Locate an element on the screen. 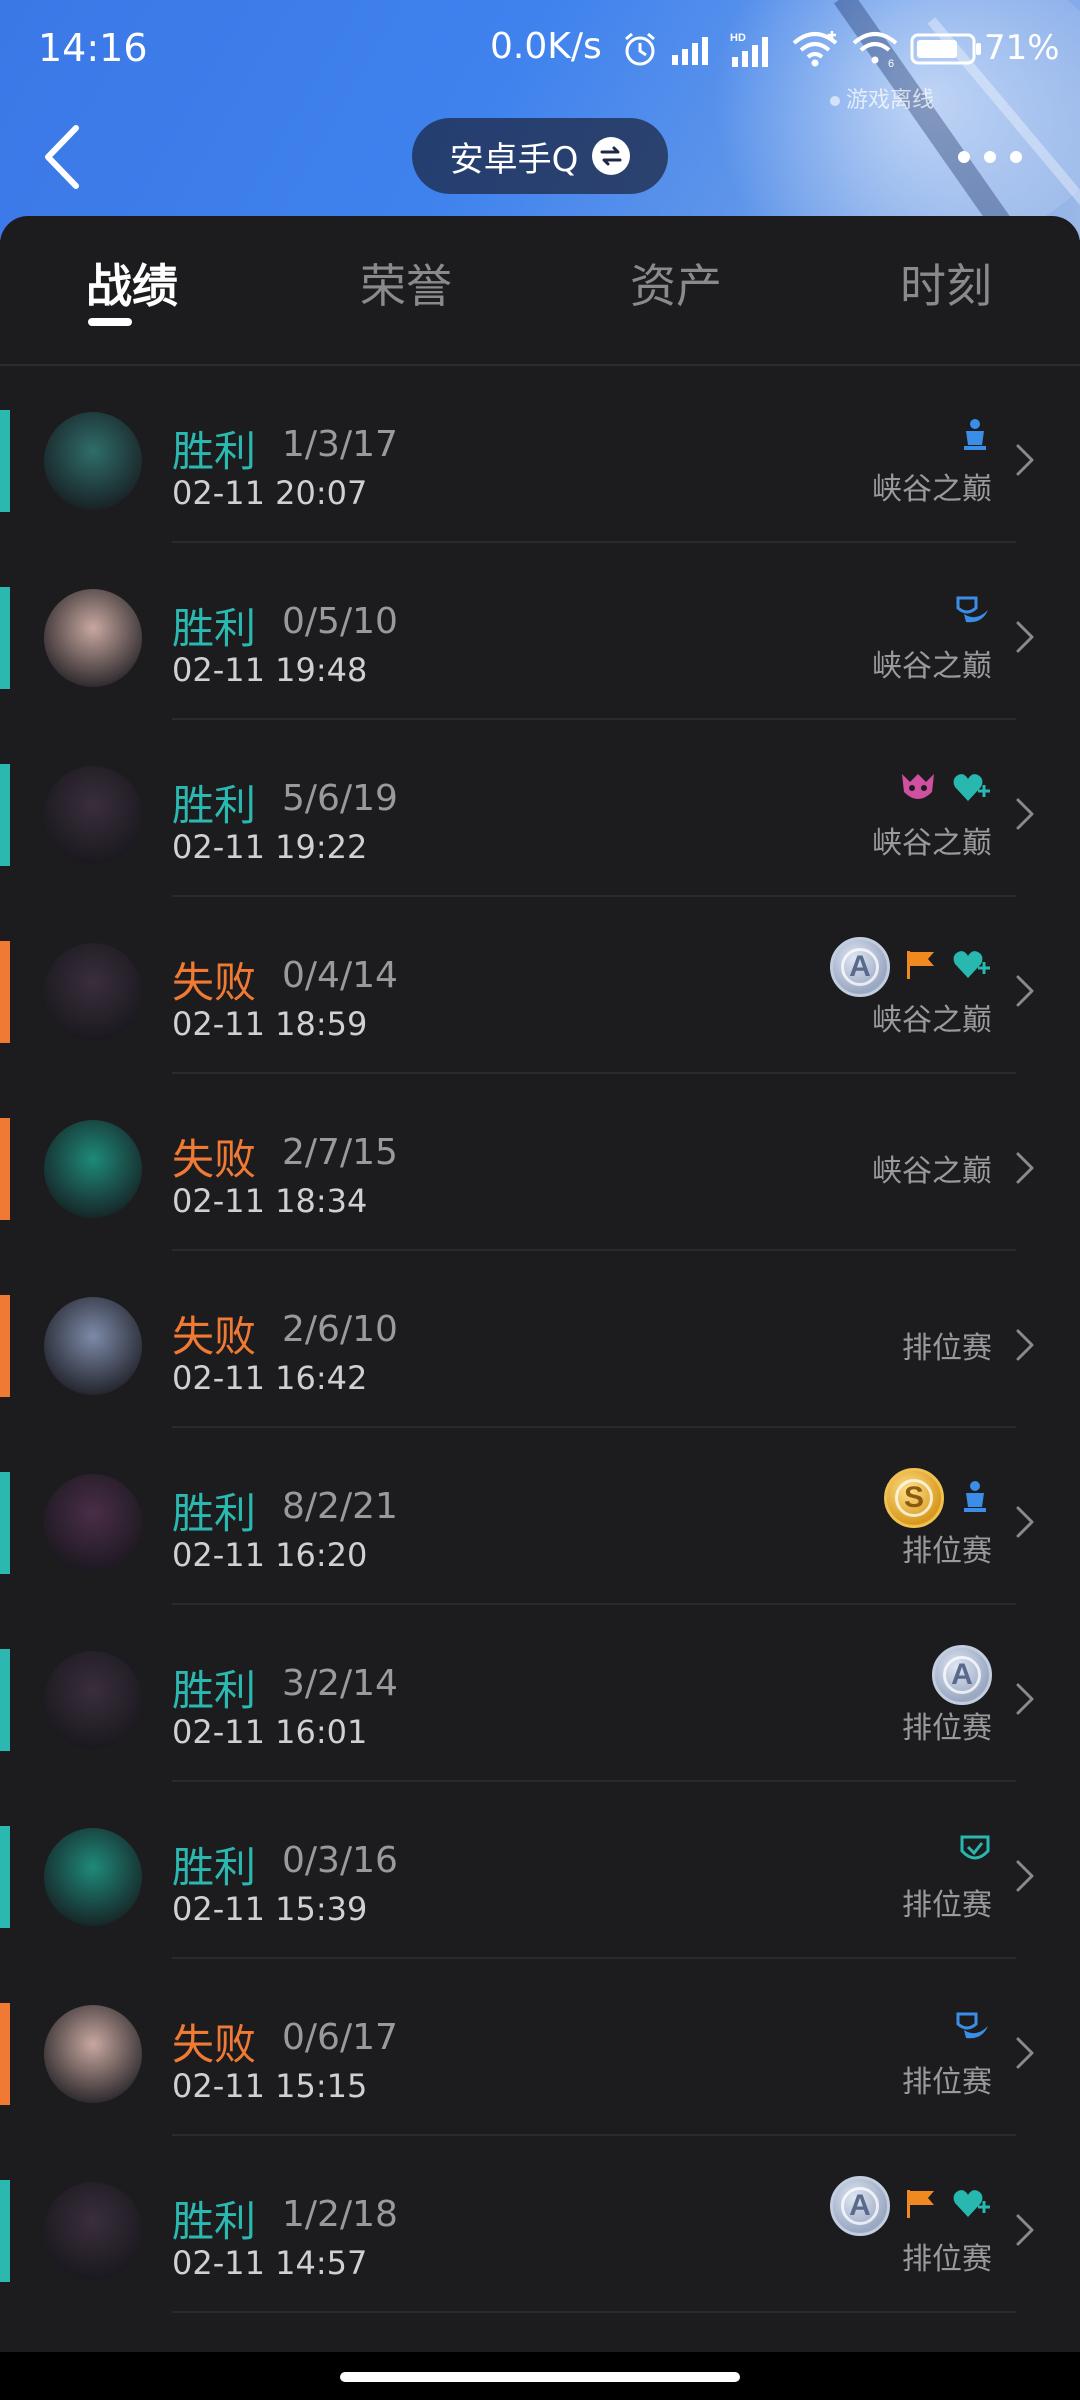 Image resolution: width=1080 pixels, height=2400 pixels. match-datetime: 02-11 19:22 is located at coordinates (270, 847).